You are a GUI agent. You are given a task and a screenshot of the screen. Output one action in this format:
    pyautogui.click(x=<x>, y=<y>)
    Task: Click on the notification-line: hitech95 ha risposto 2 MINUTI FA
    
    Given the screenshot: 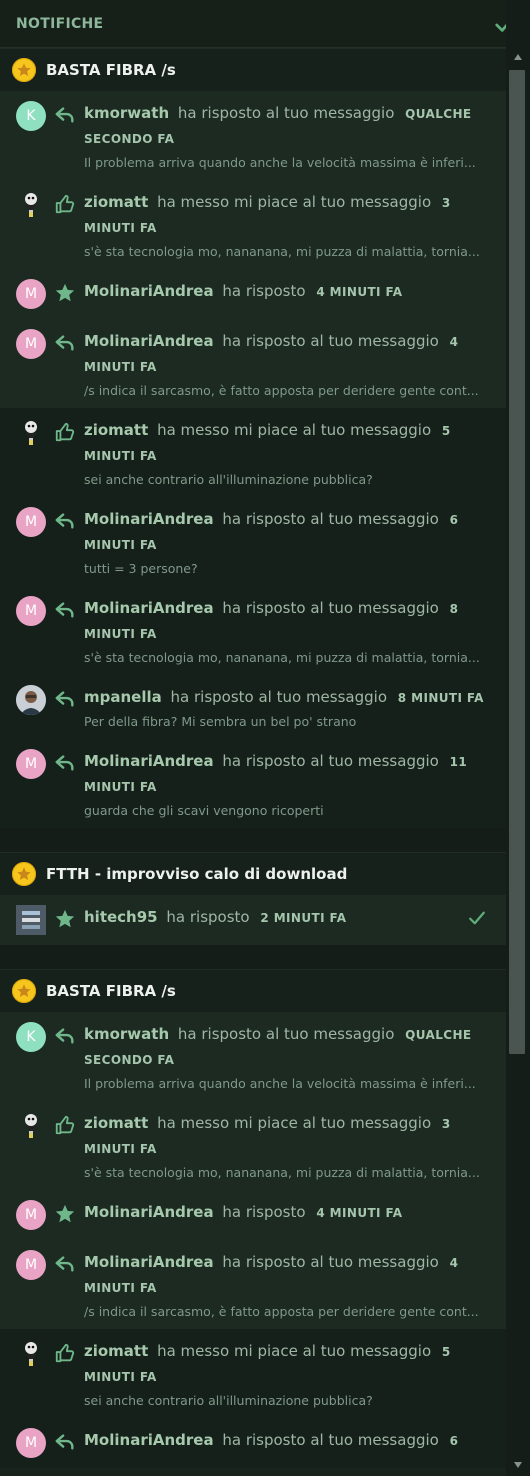 What is the action you would take?
    pyautogui.click(x=286, y=917)
    